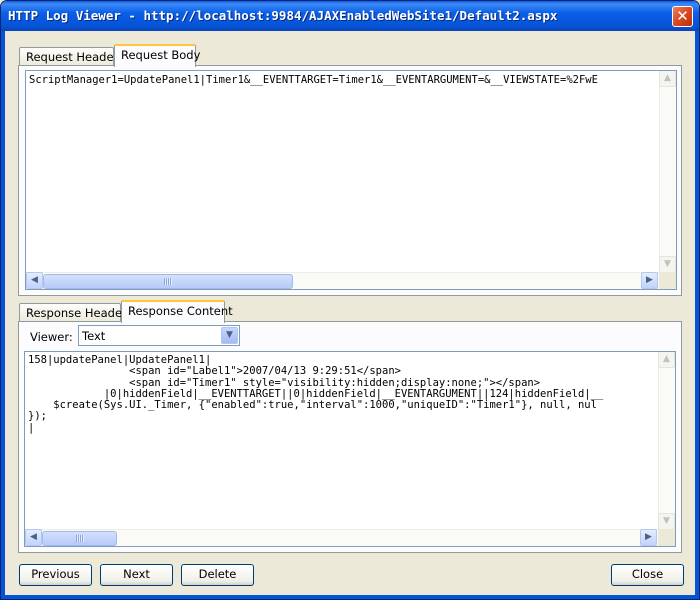 Image resolution: width=700 pixels, height=600 pixels. Describe the element at coordinates (71, 56) in the screenshot. I see `tab-request-headers: Request Headers` at that location.